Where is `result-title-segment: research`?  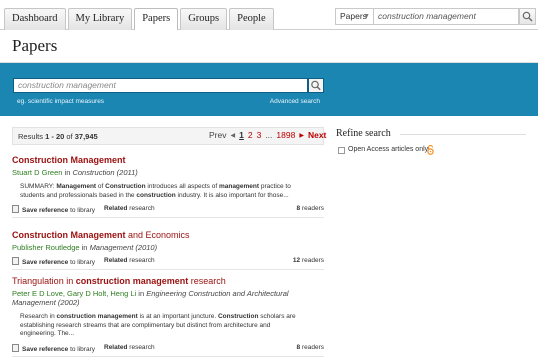
result-title-segment: research is located at coordinates (207, 281).